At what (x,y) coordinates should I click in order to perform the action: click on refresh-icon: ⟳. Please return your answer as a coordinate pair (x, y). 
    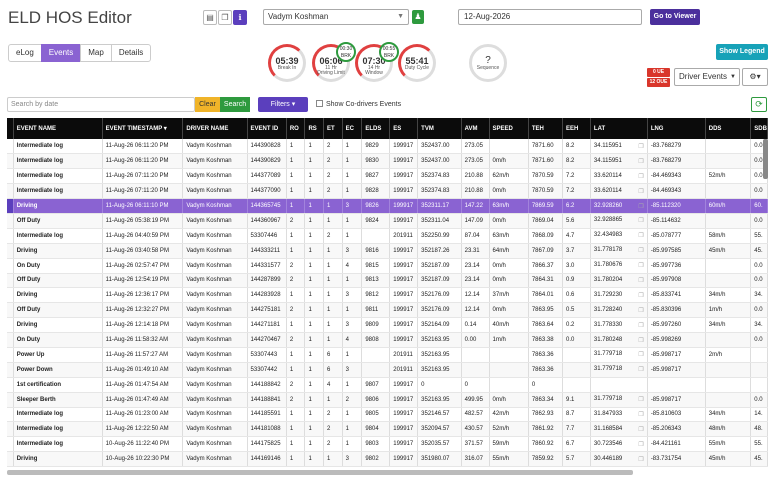
    Looking at the image, I should click on (759, 104).